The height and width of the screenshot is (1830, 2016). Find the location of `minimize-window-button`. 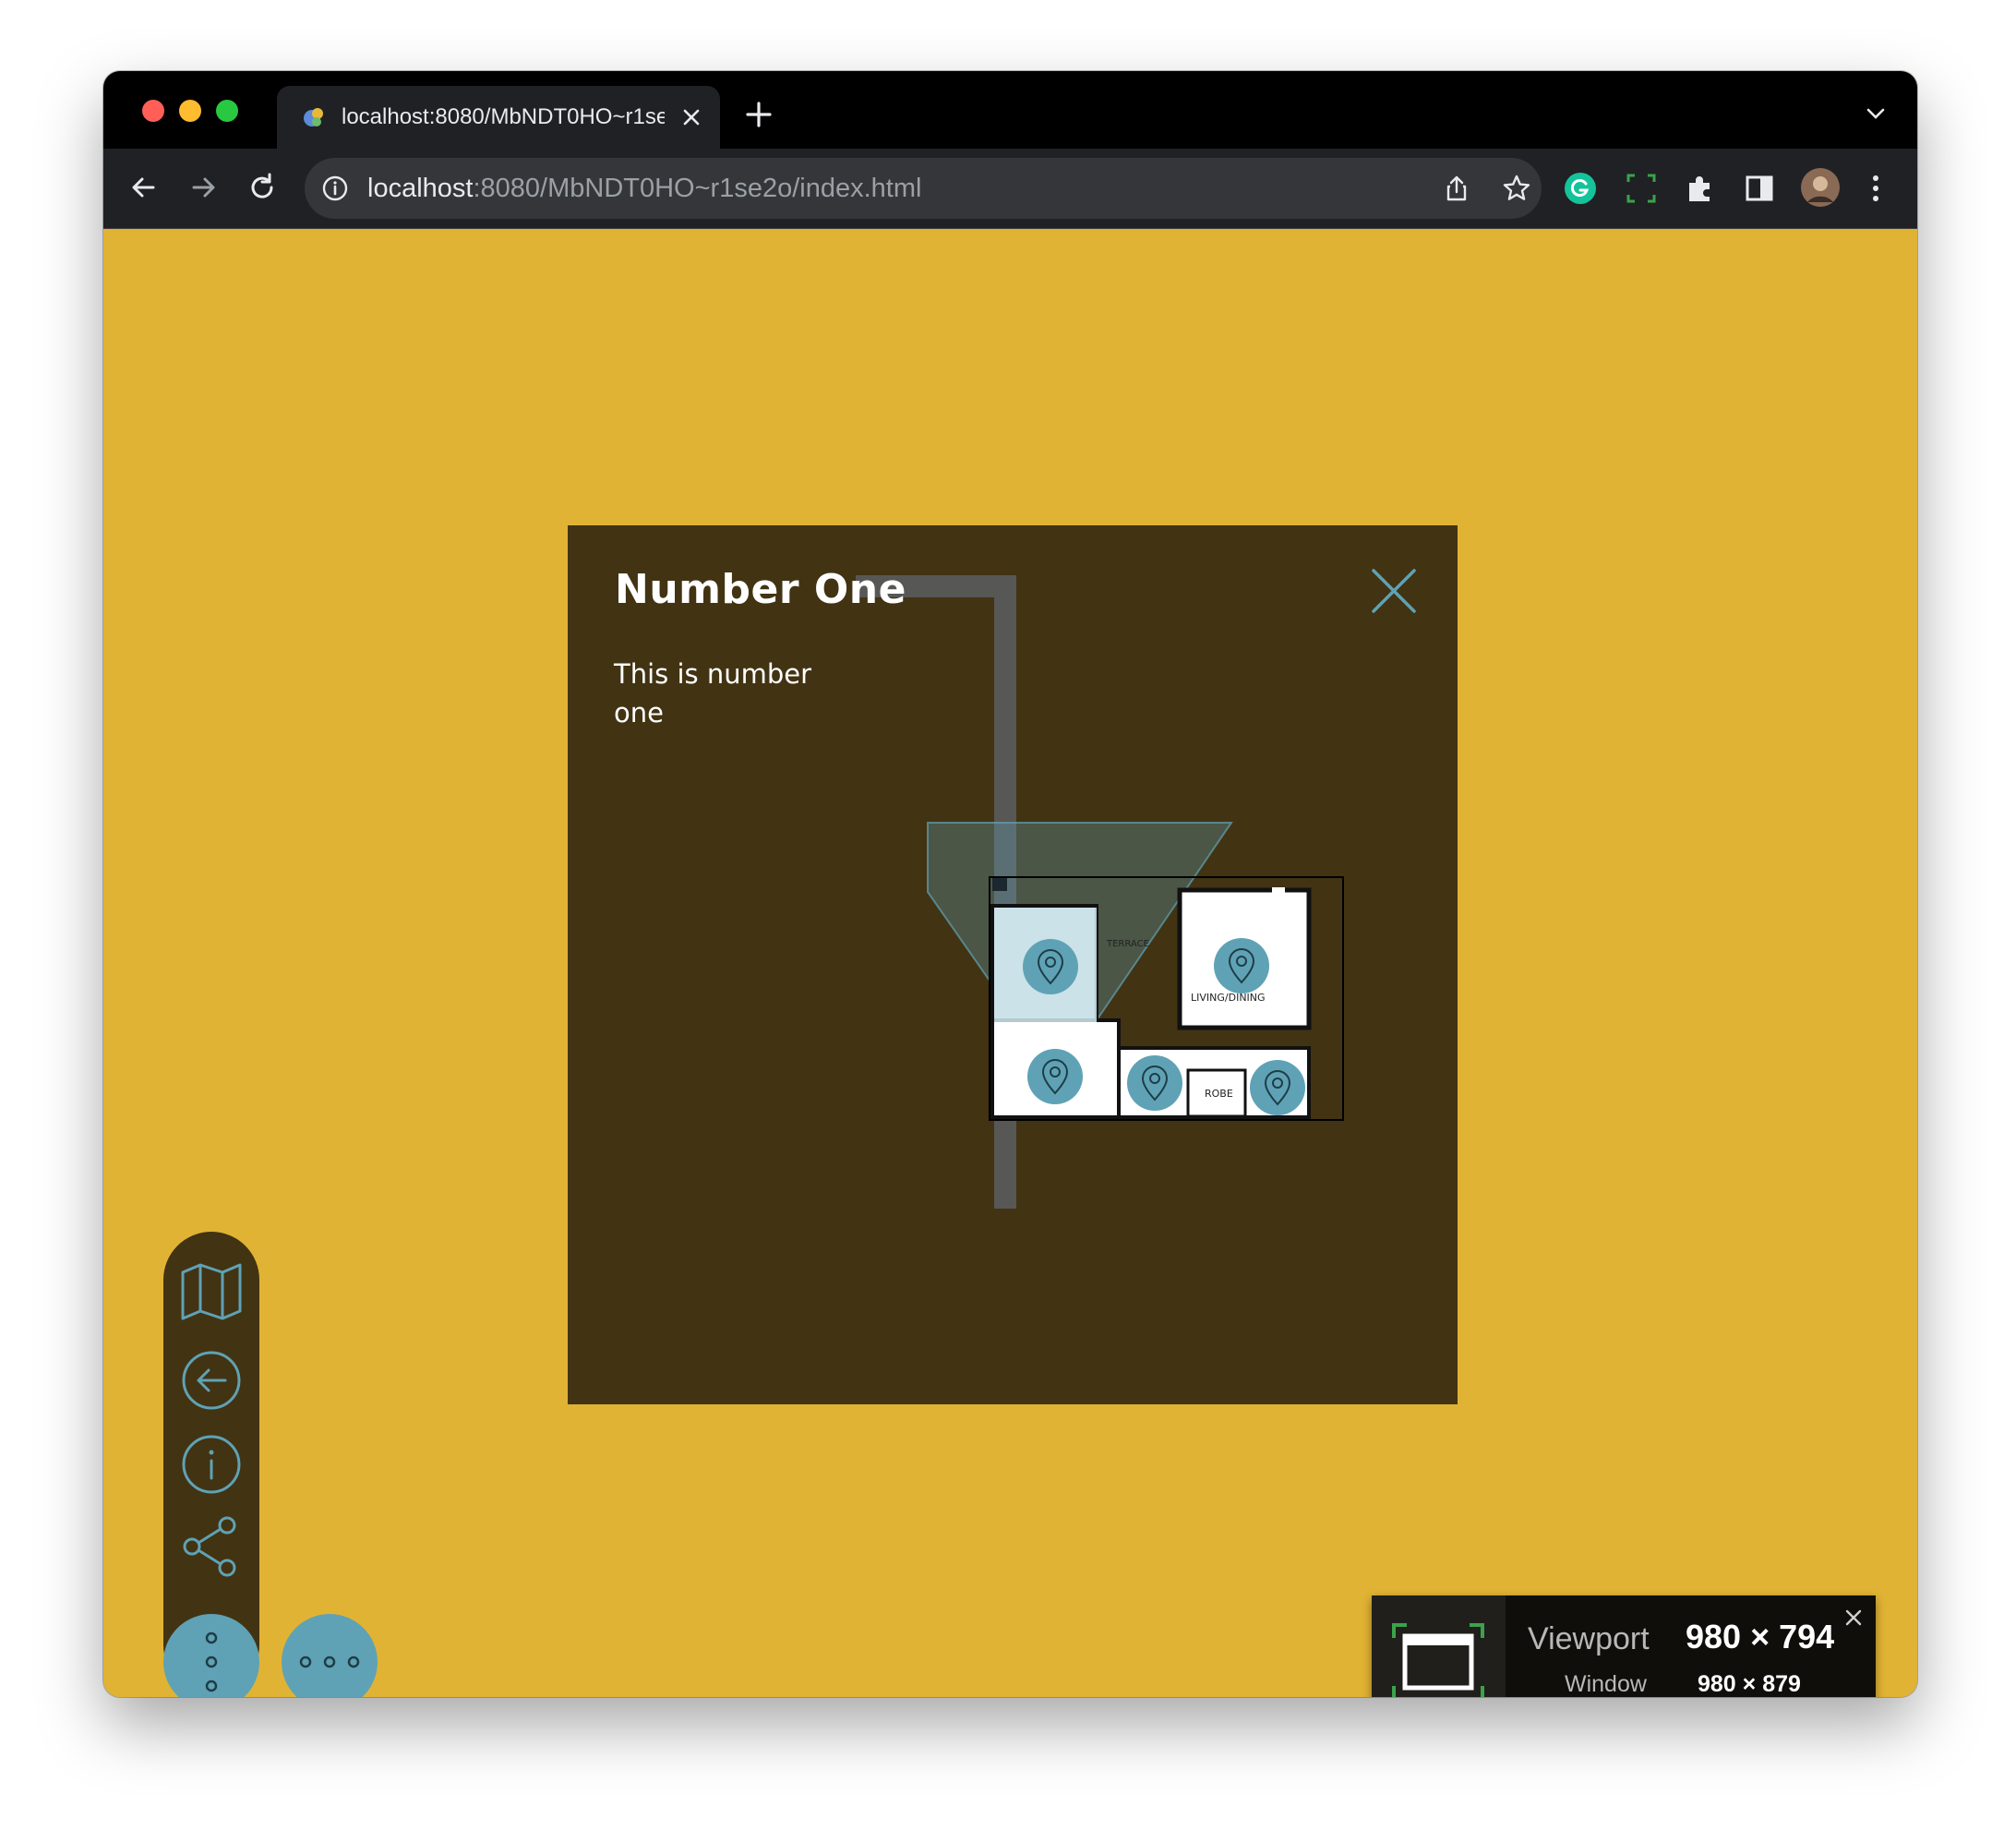

minimize-window-button is located at coordinates (190, 111).